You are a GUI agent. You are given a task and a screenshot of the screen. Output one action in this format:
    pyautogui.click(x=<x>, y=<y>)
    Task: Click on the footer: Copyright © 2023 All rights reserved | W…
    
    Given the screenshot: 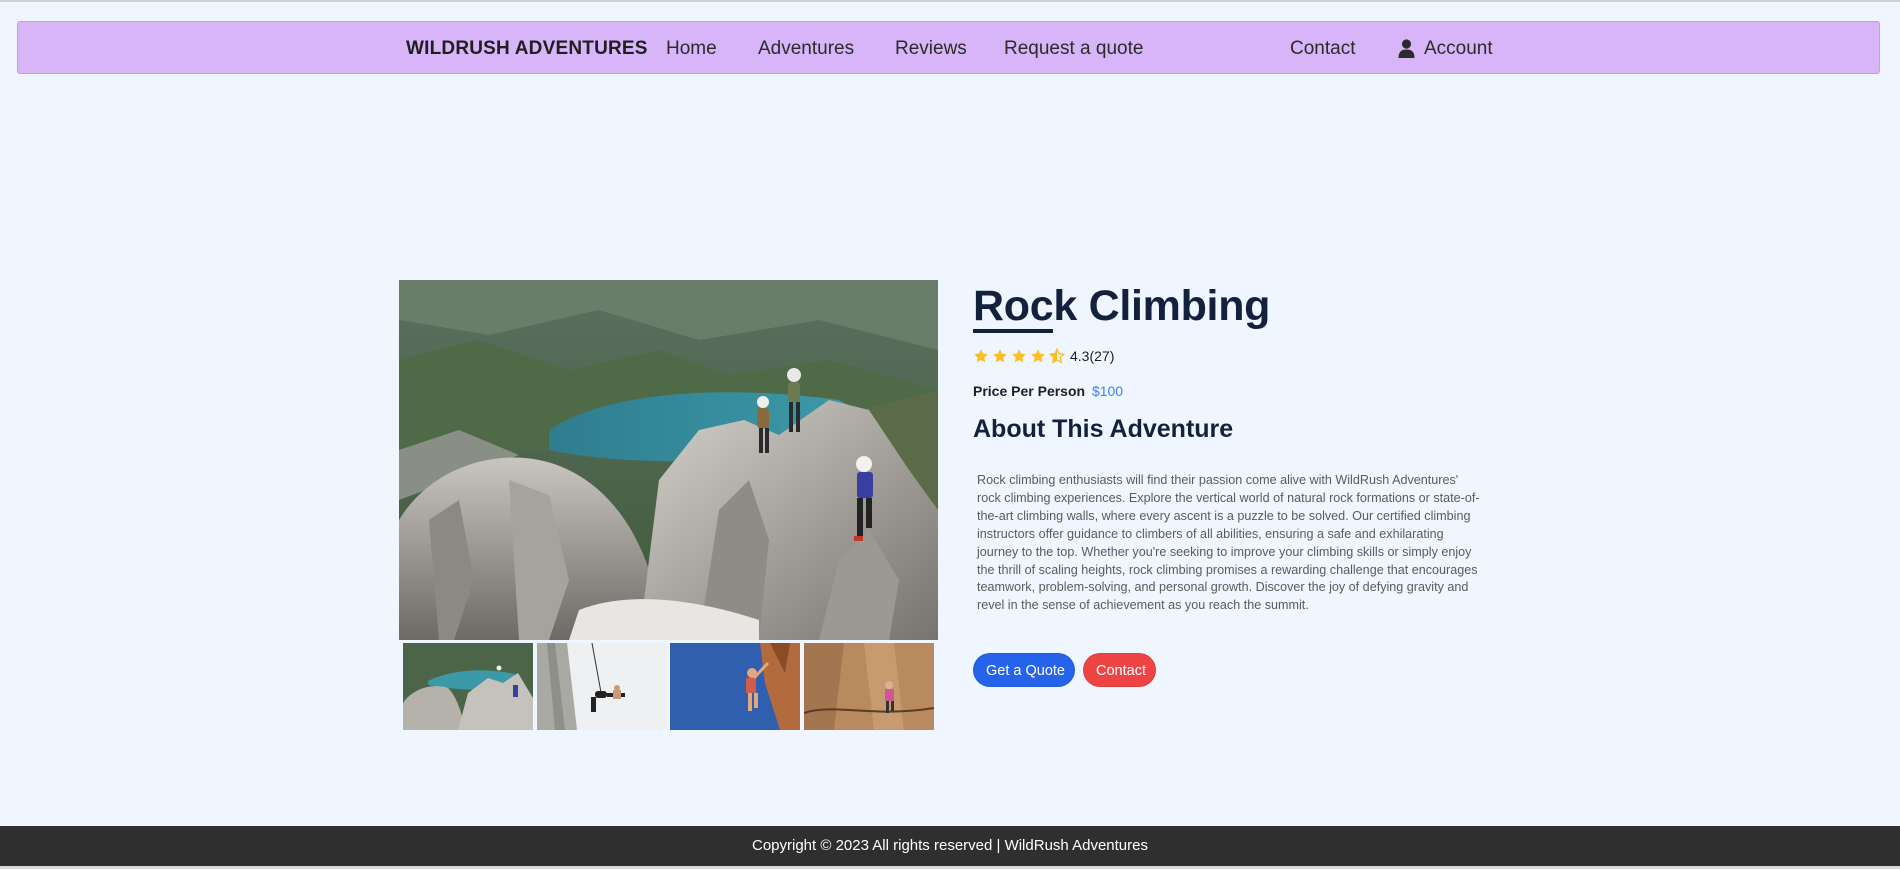 What is the action you would take?
    pyautogui.click(x=950, y=846)
    